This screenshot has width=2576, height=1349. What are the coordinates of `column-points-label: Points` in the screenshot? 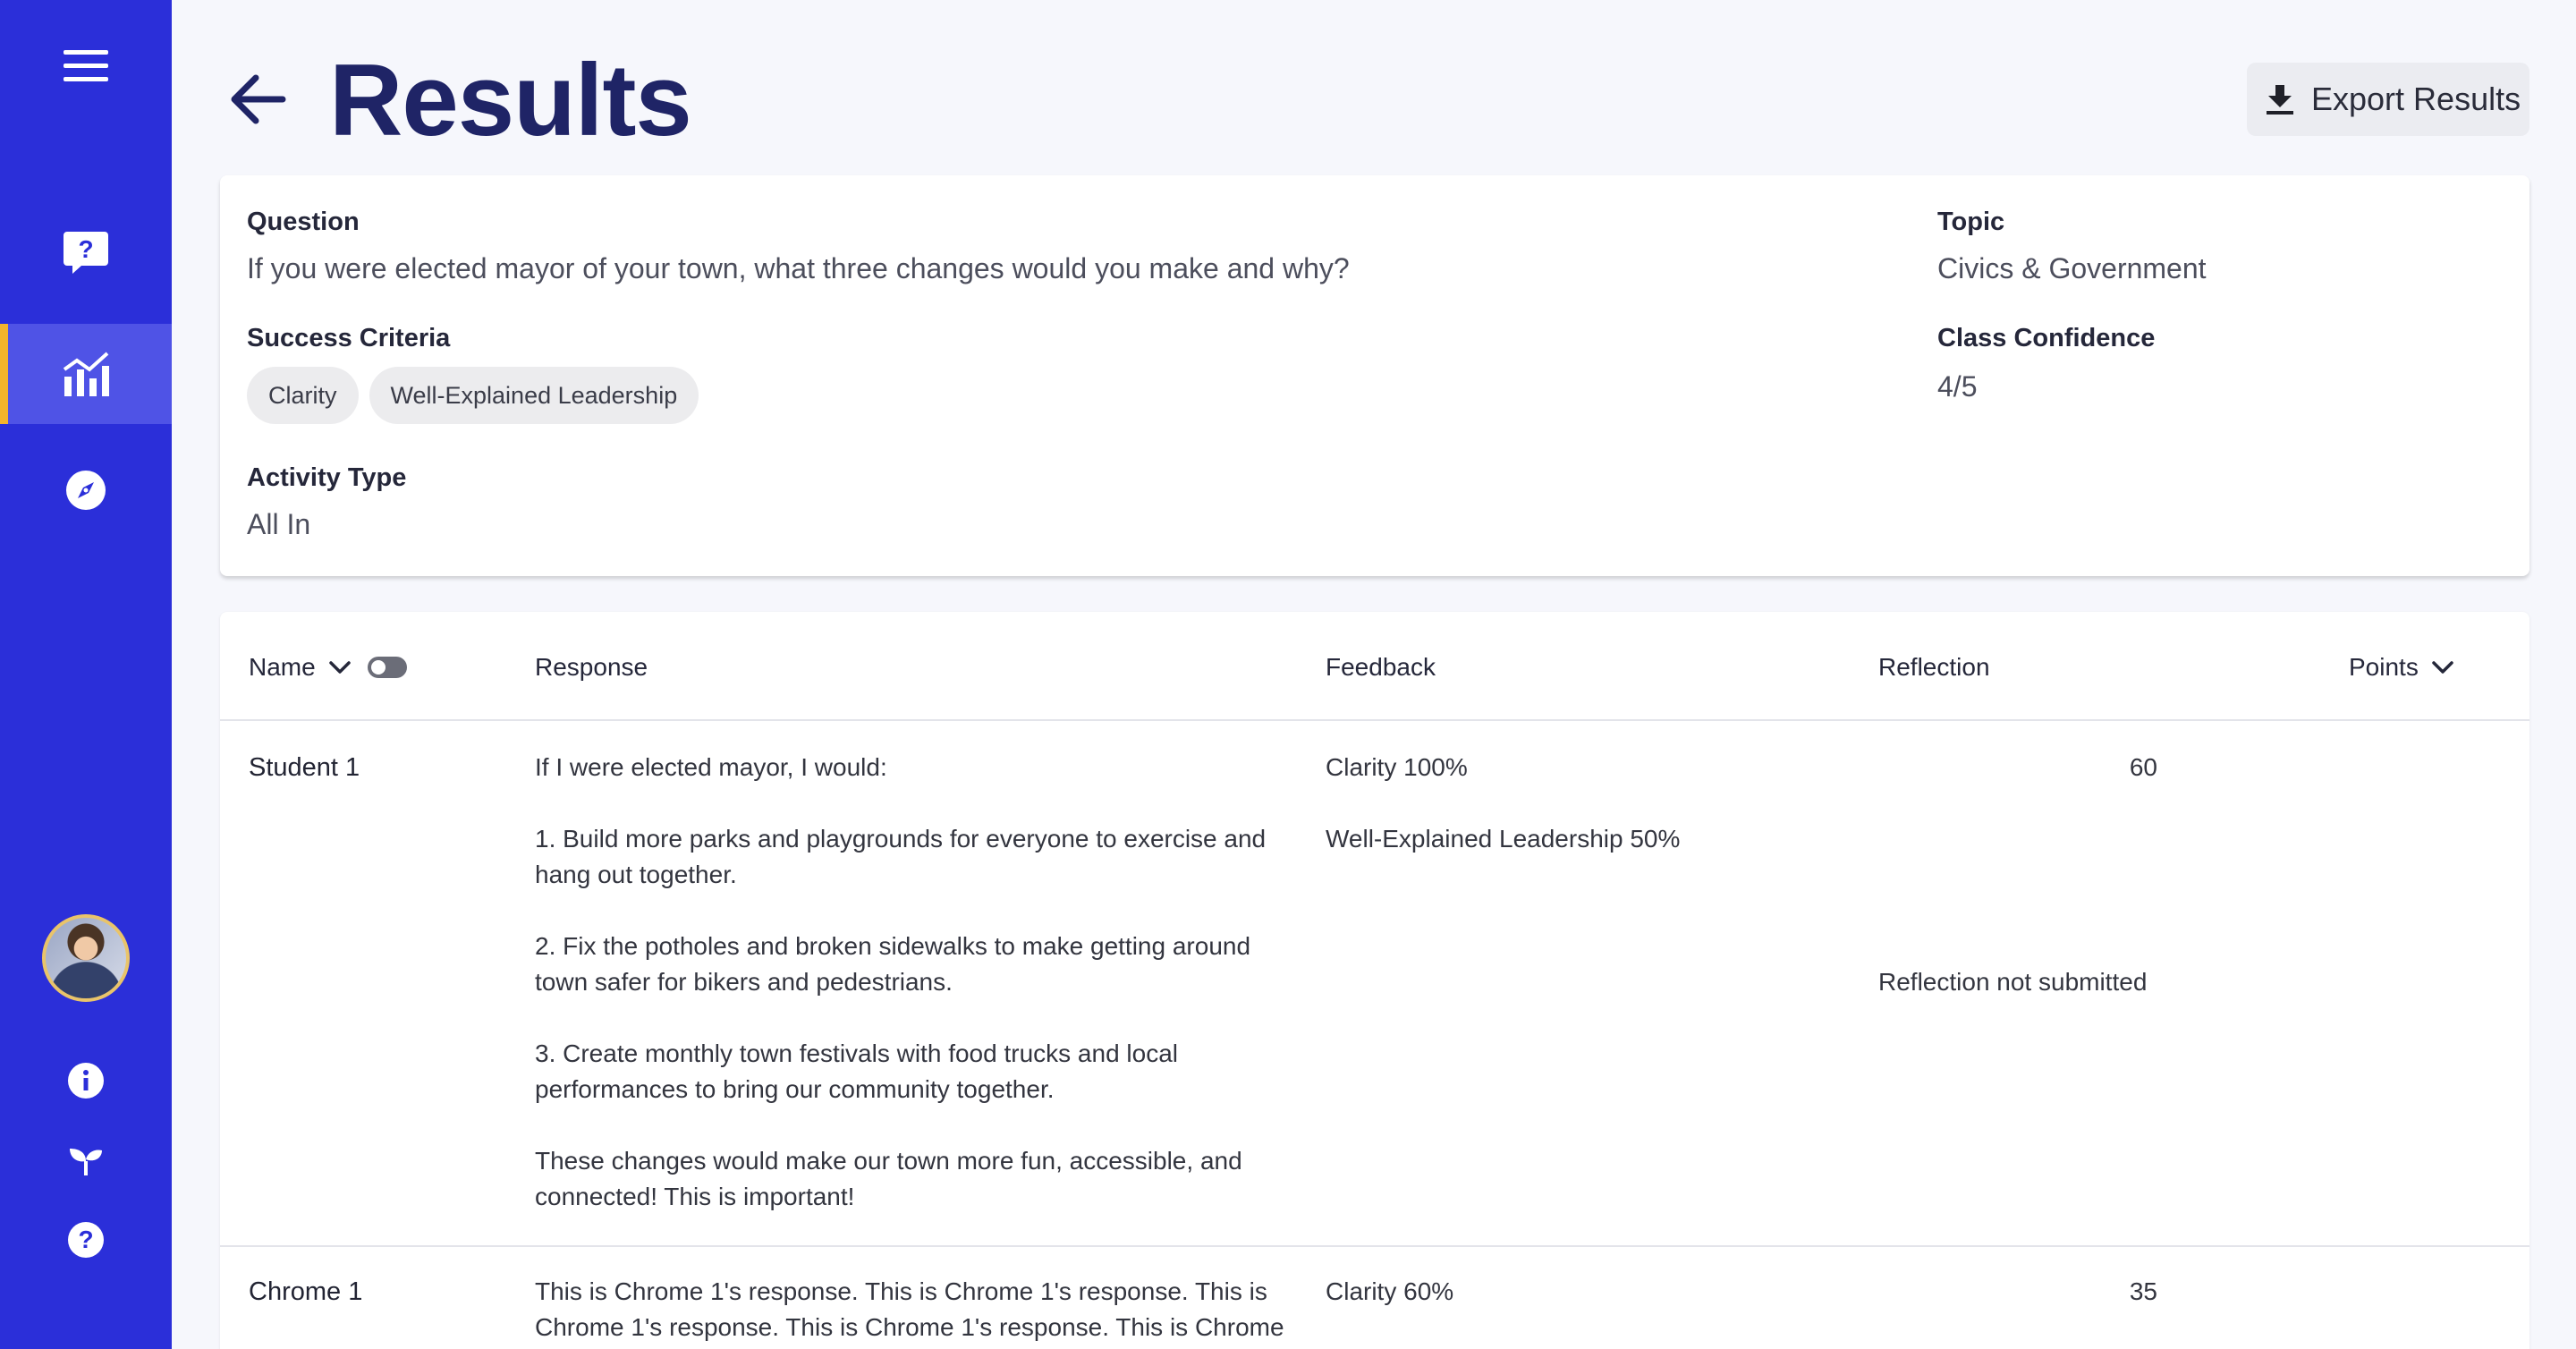 It's located at (2384, 667).